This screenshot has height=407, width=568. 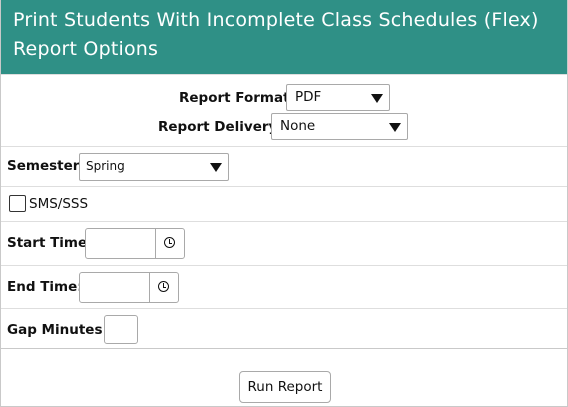 I want to click on run-report-button: Run Report, so click(x=285, y=387).